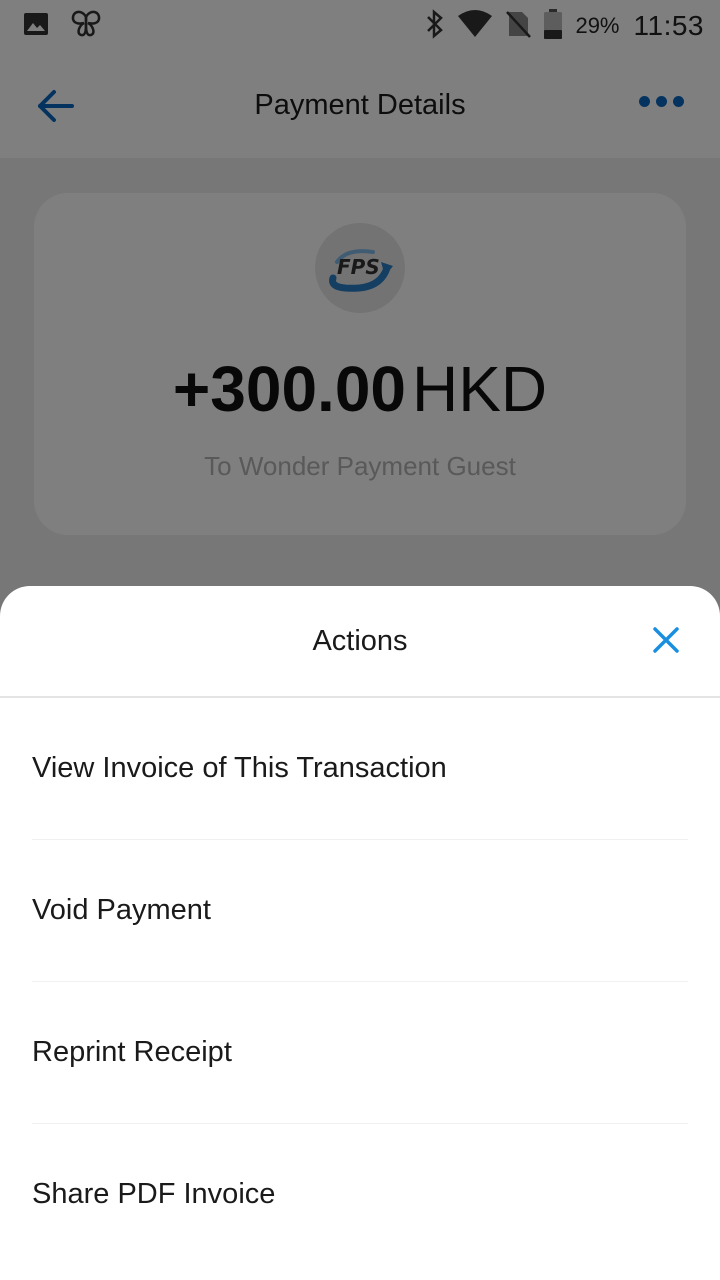  I want to click on action-share-pdf-invoice: Share PDF Invoice, so click(360, 1194).